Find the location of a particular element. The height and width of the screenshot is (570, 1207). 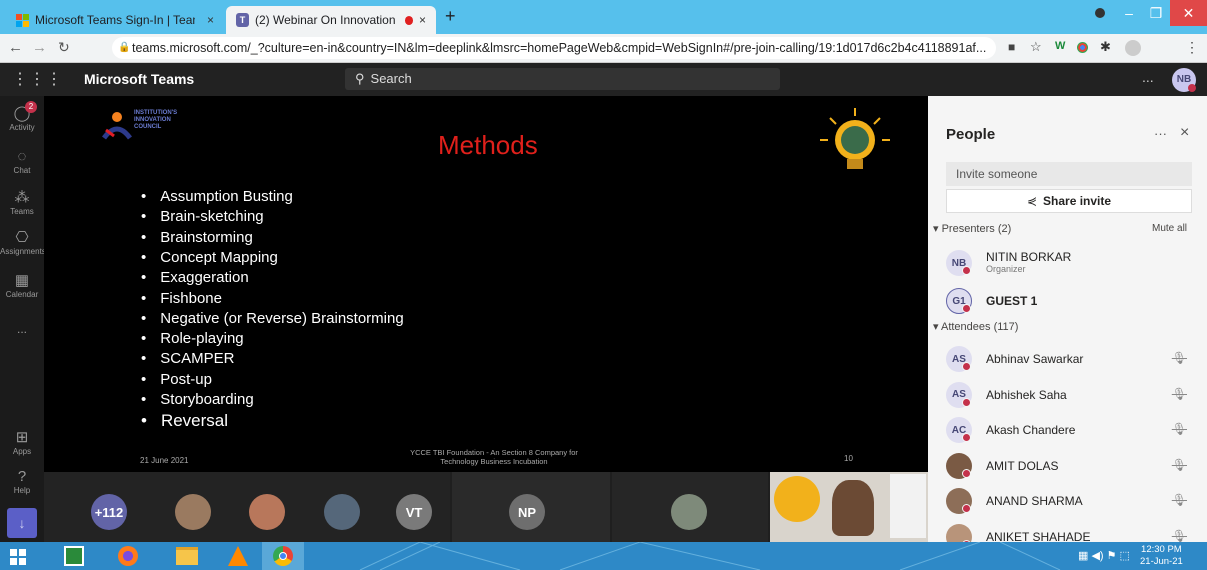

bullet-text: Brainstorming is located at coordinates (206, 237).